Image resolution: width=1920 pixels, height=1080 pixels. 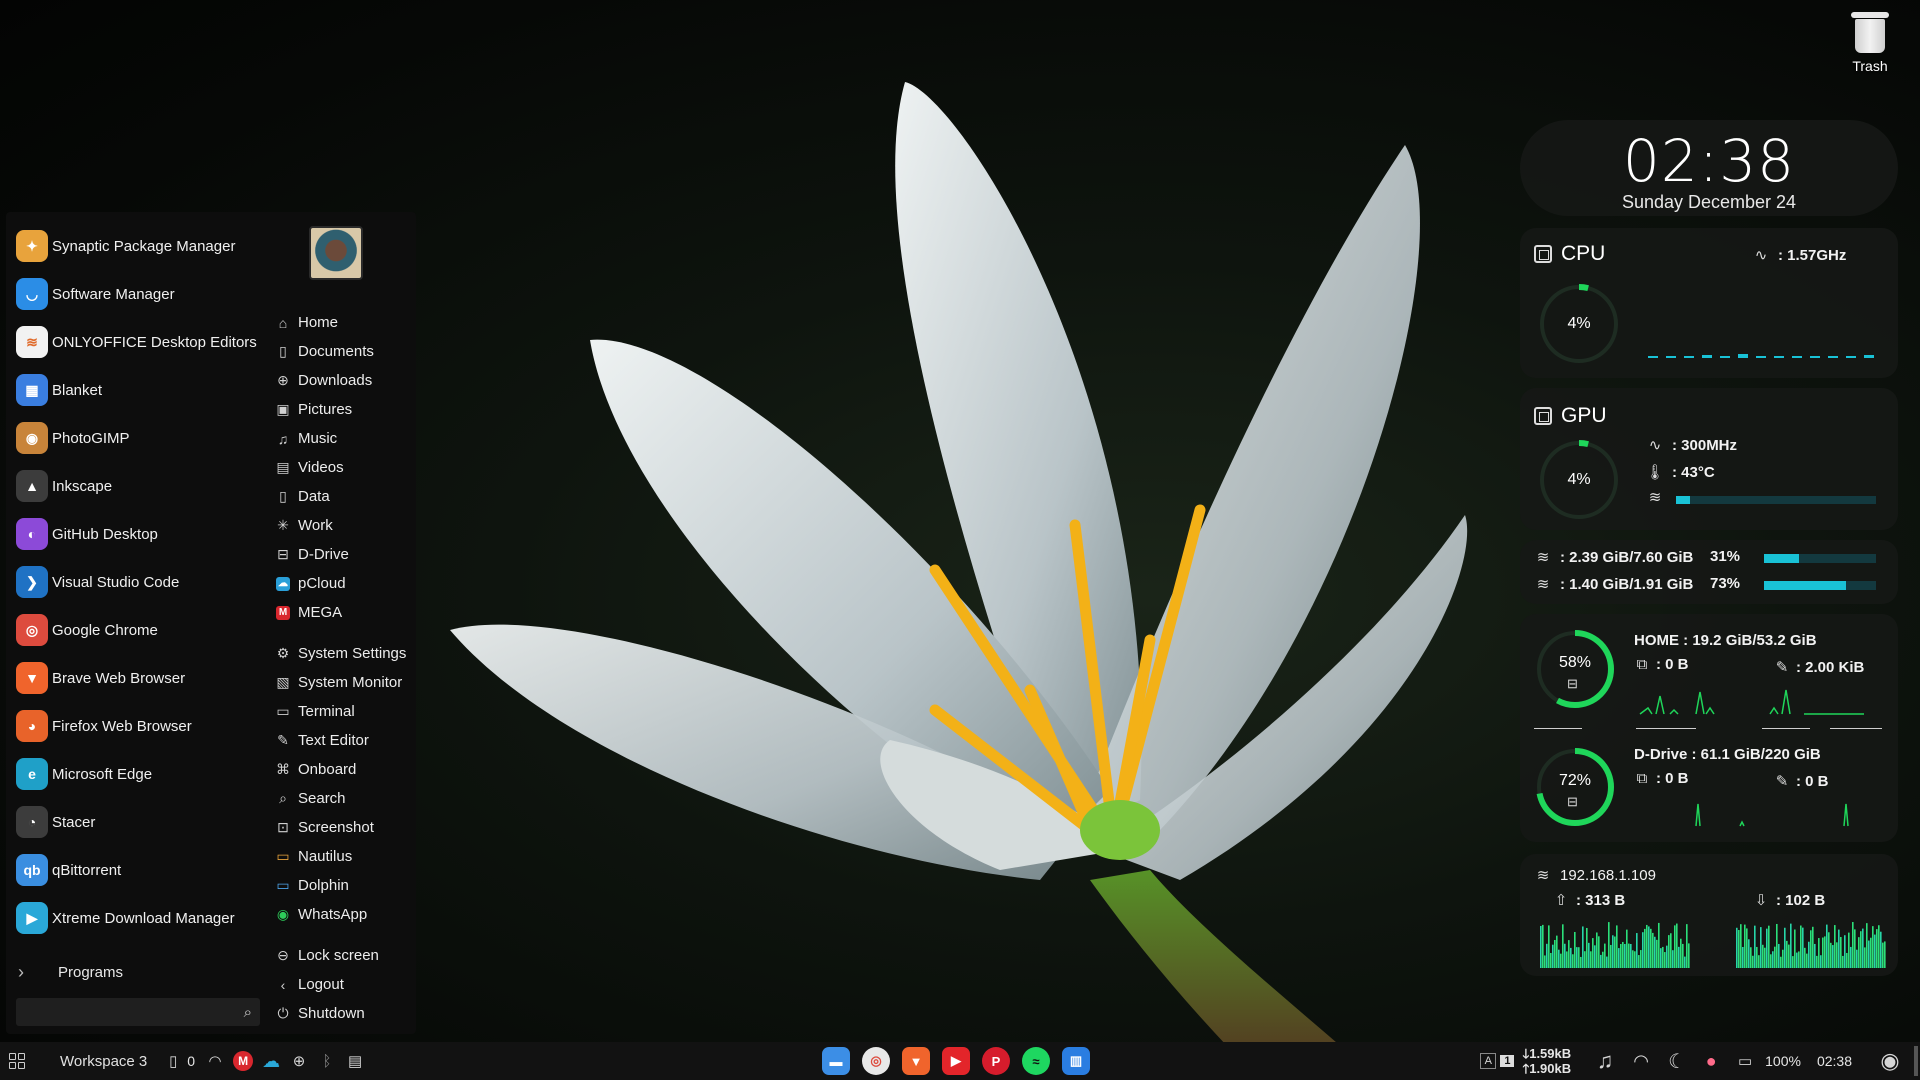 I want to click on menu-place-label: WhatsApp, so click(x=333, y=914).